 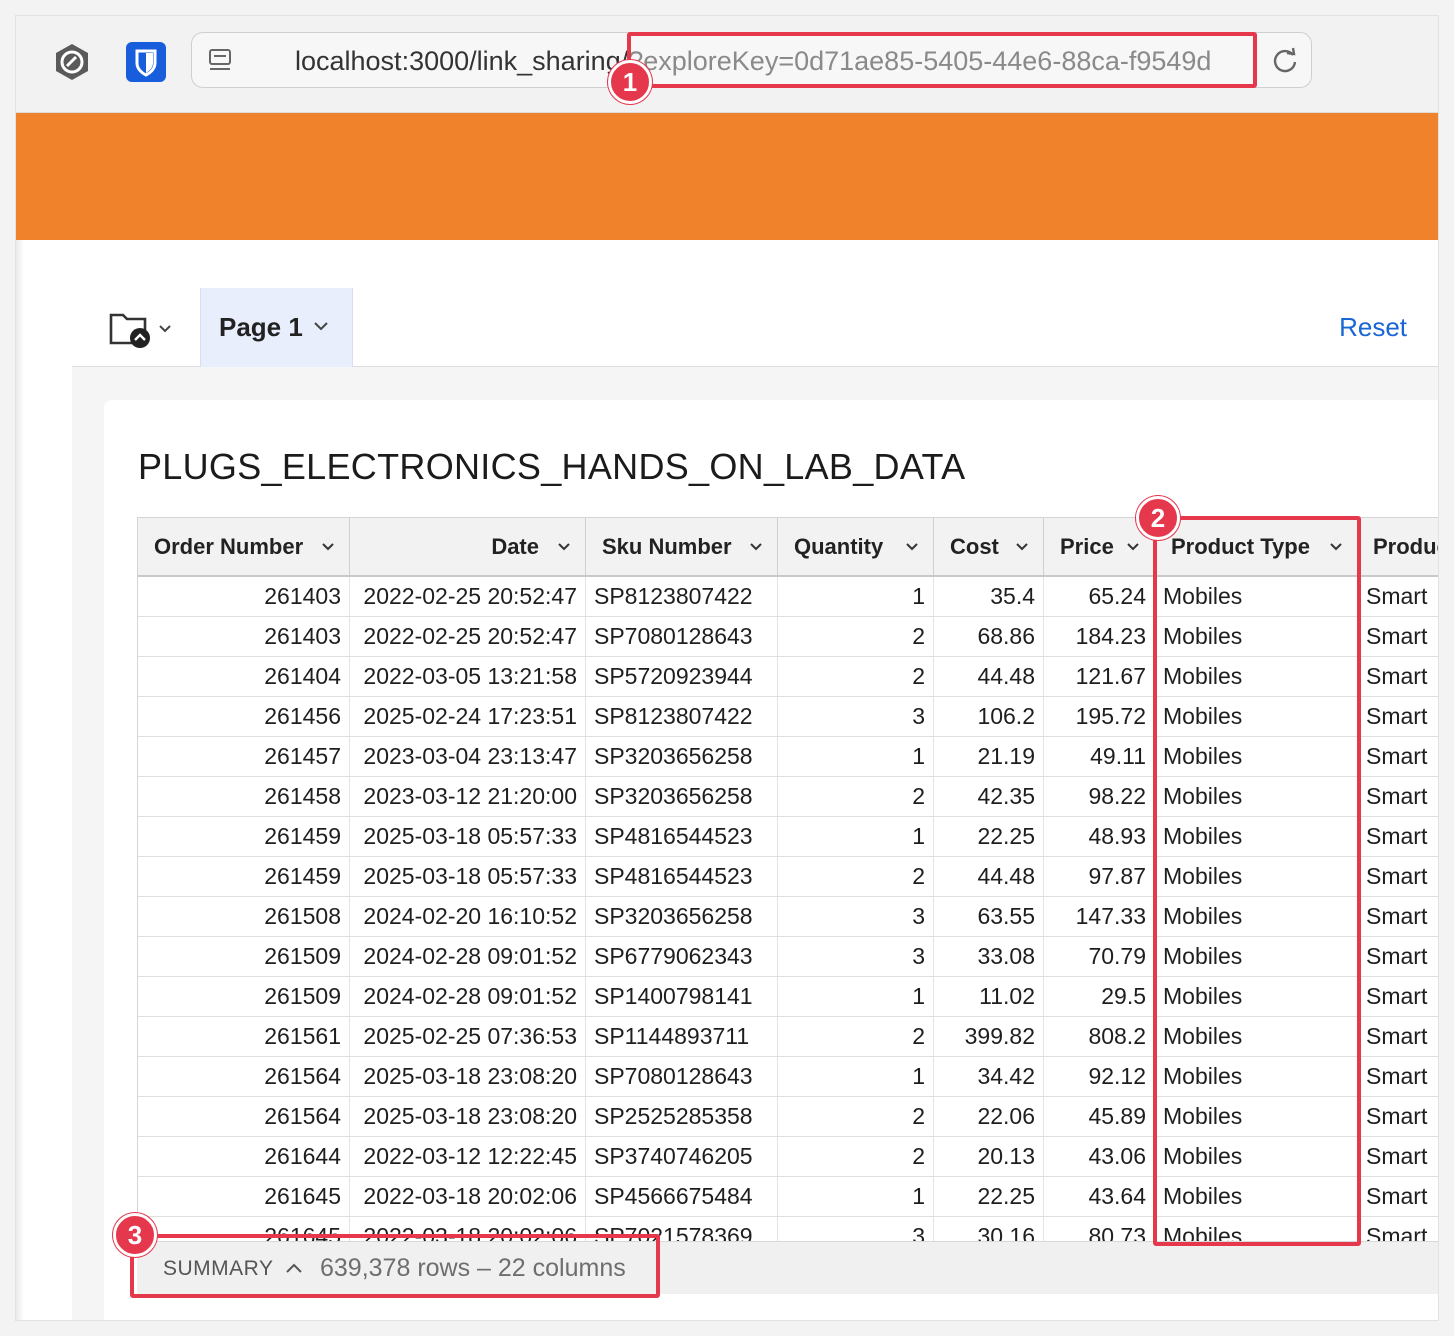 What do you see at coordinates (682, 956) in the screenshot?
I see `table-cell: SP6779062343` at bounding box center [682, 956].